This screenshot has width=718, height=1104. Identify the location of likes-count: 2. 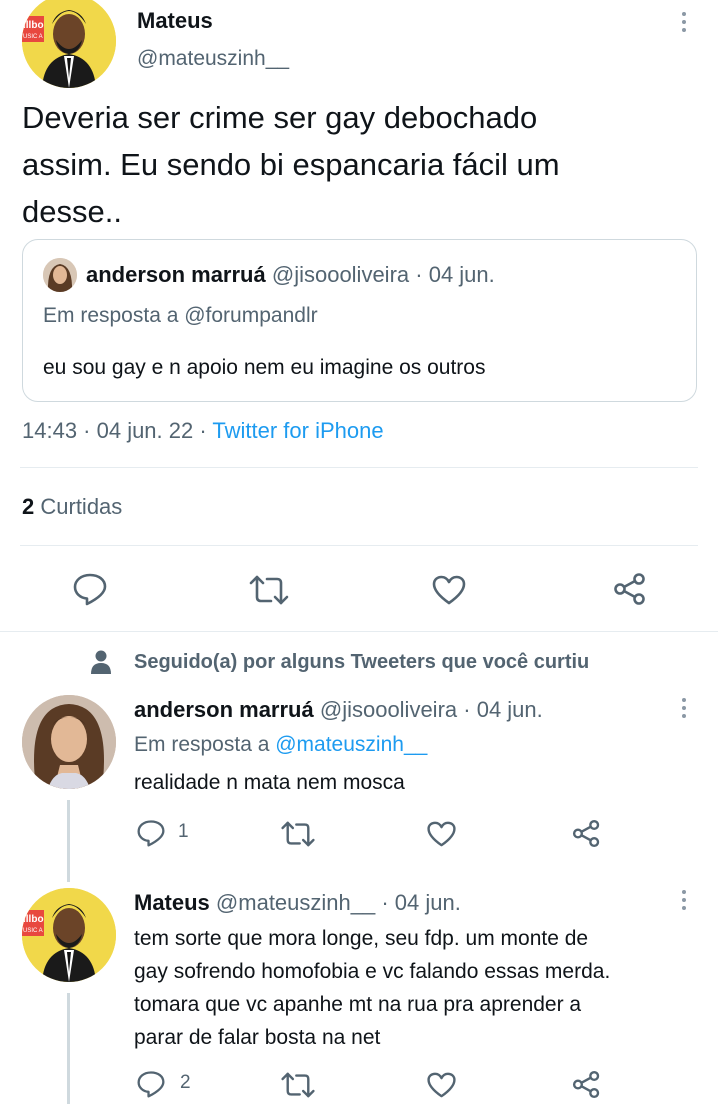
(28, 506).